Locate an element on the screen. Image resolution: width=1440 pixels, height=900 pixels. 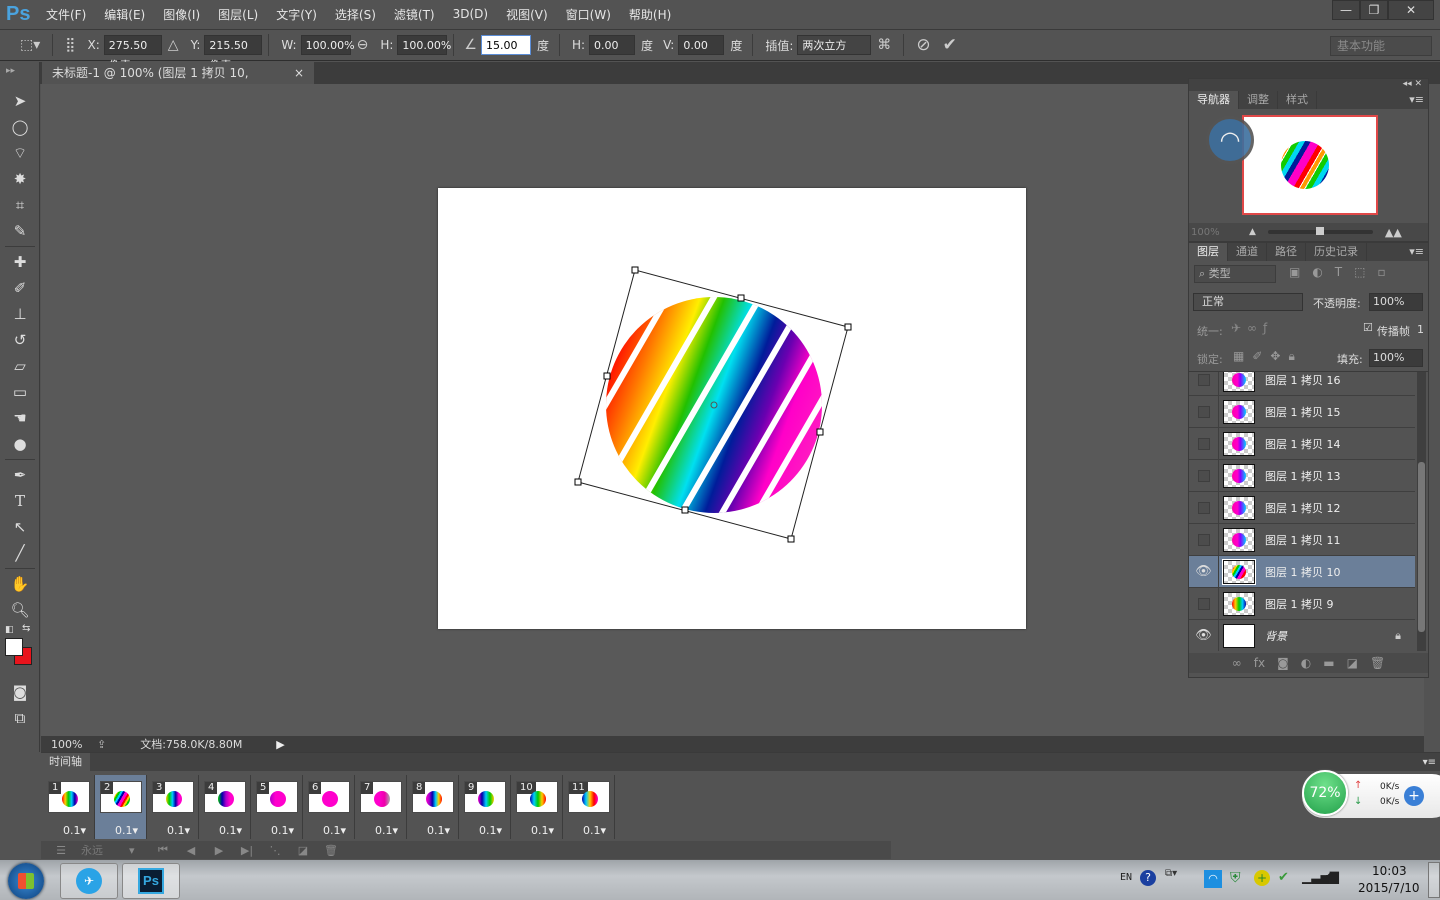
layers-scrollbar is located at coordinates (1421, 511).